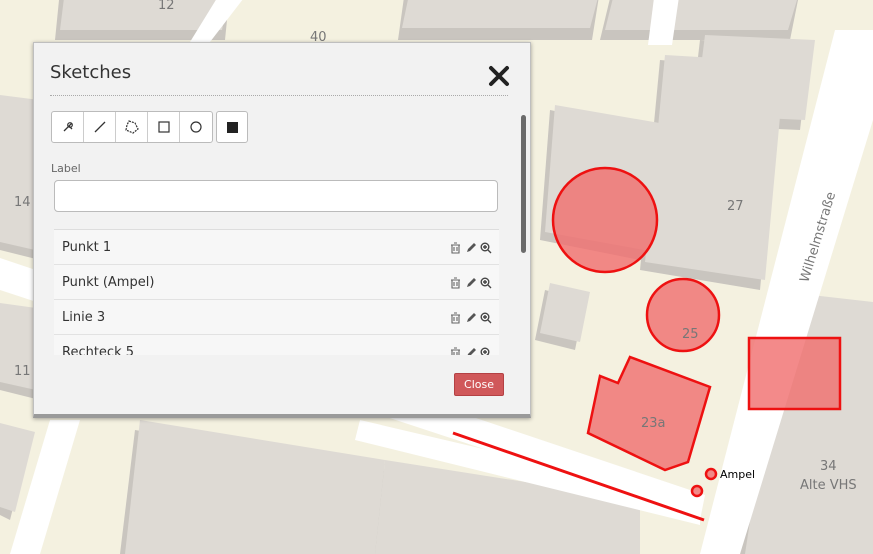 The height and width of the screenshot is (554, 873). What do you see at coordinates (164, 127) in the screenshot?
I see `rectangle-icon` at bounding box center [164, 127].